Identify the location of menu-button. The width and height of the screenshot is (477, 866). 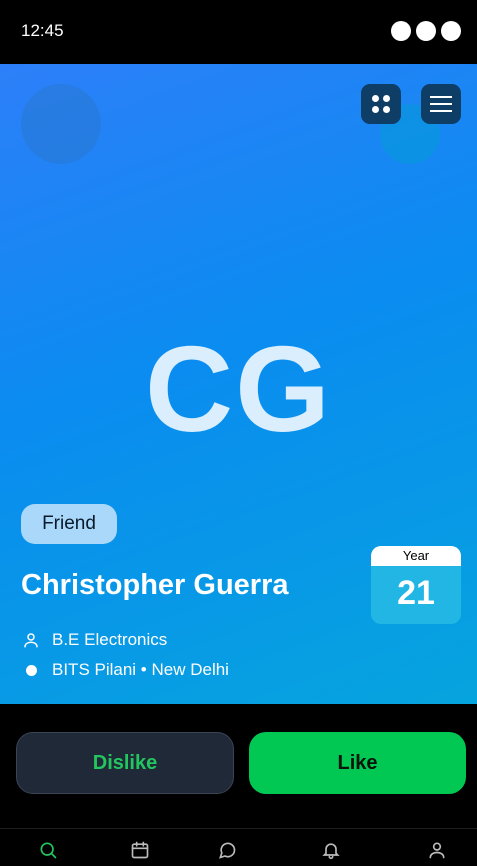
(441, 104).